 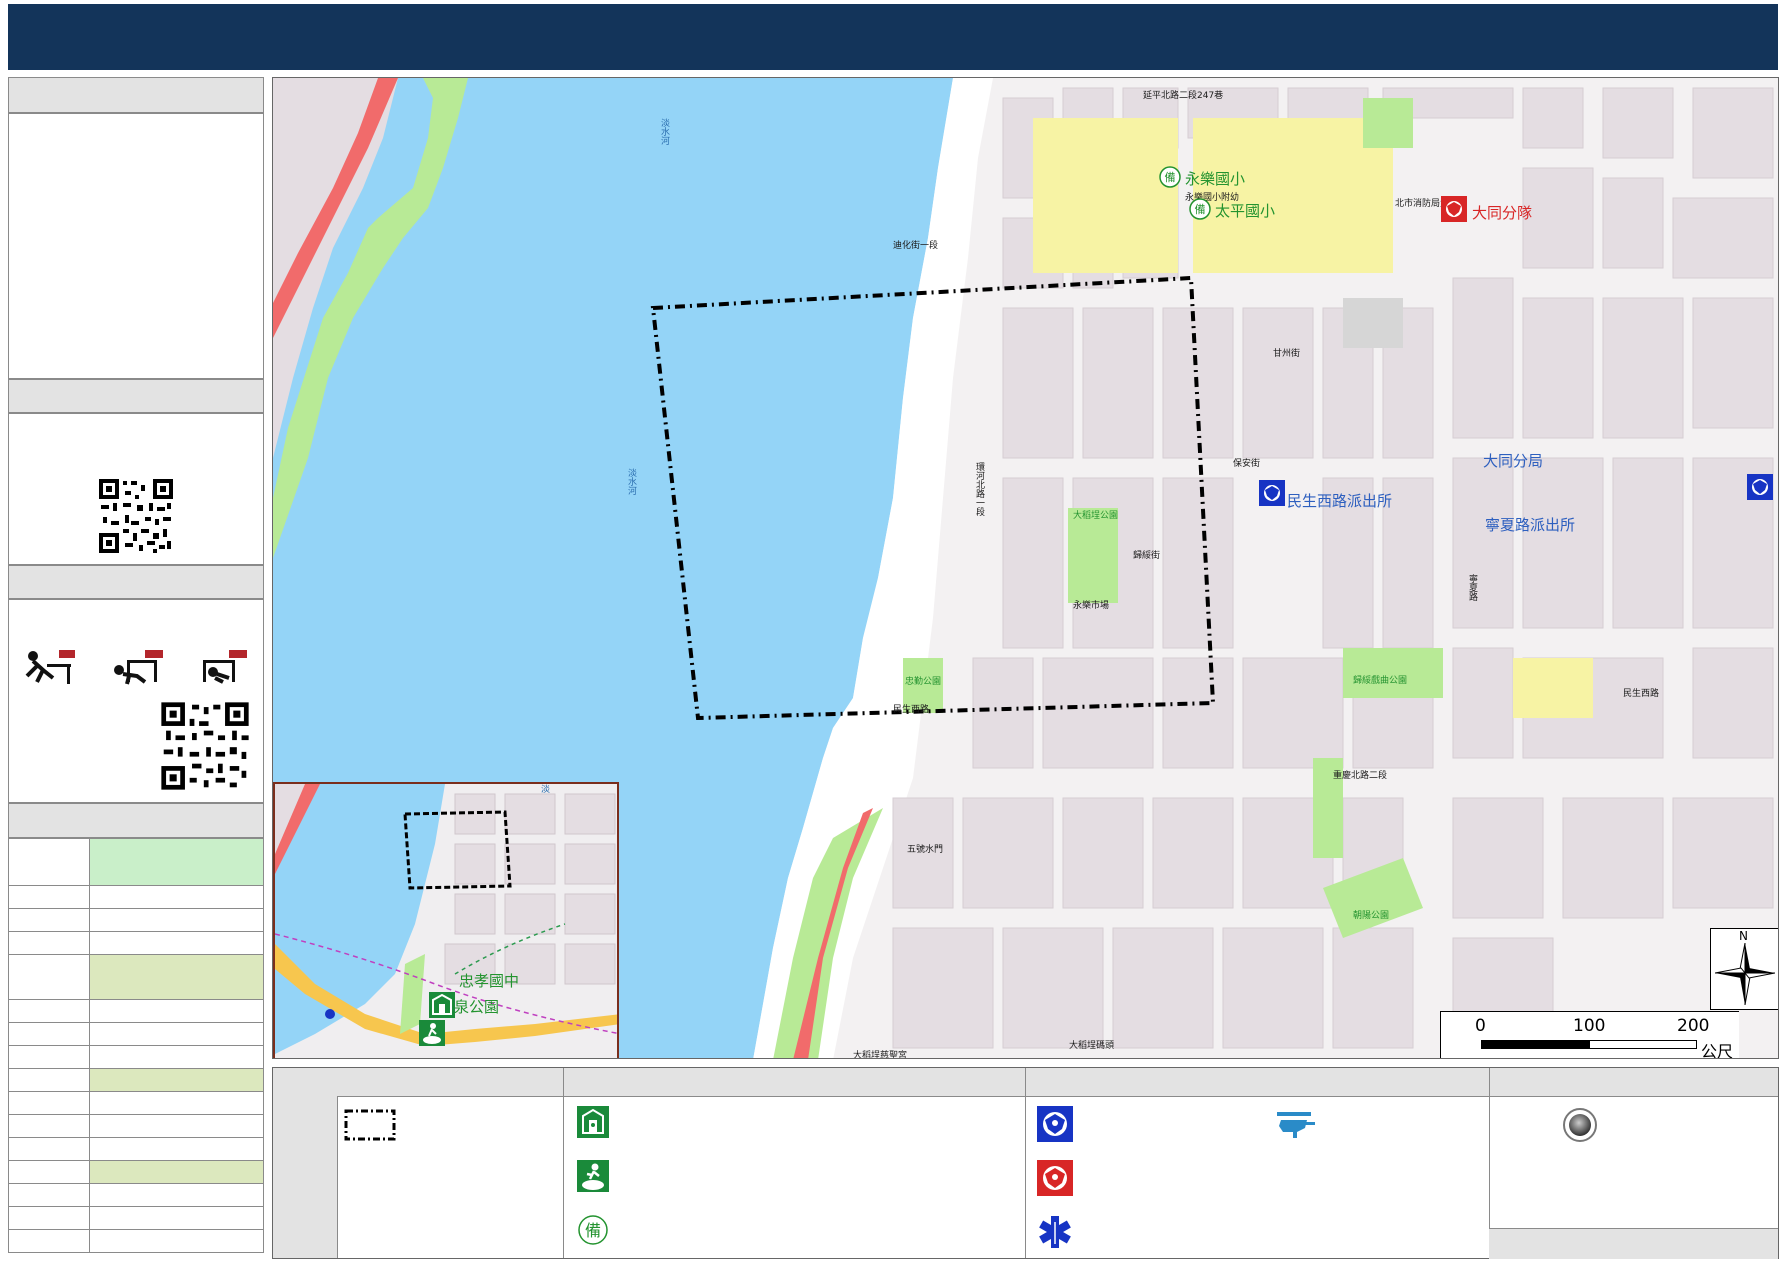 I want to click on qr-panel-body, so click(x=136, y=489).